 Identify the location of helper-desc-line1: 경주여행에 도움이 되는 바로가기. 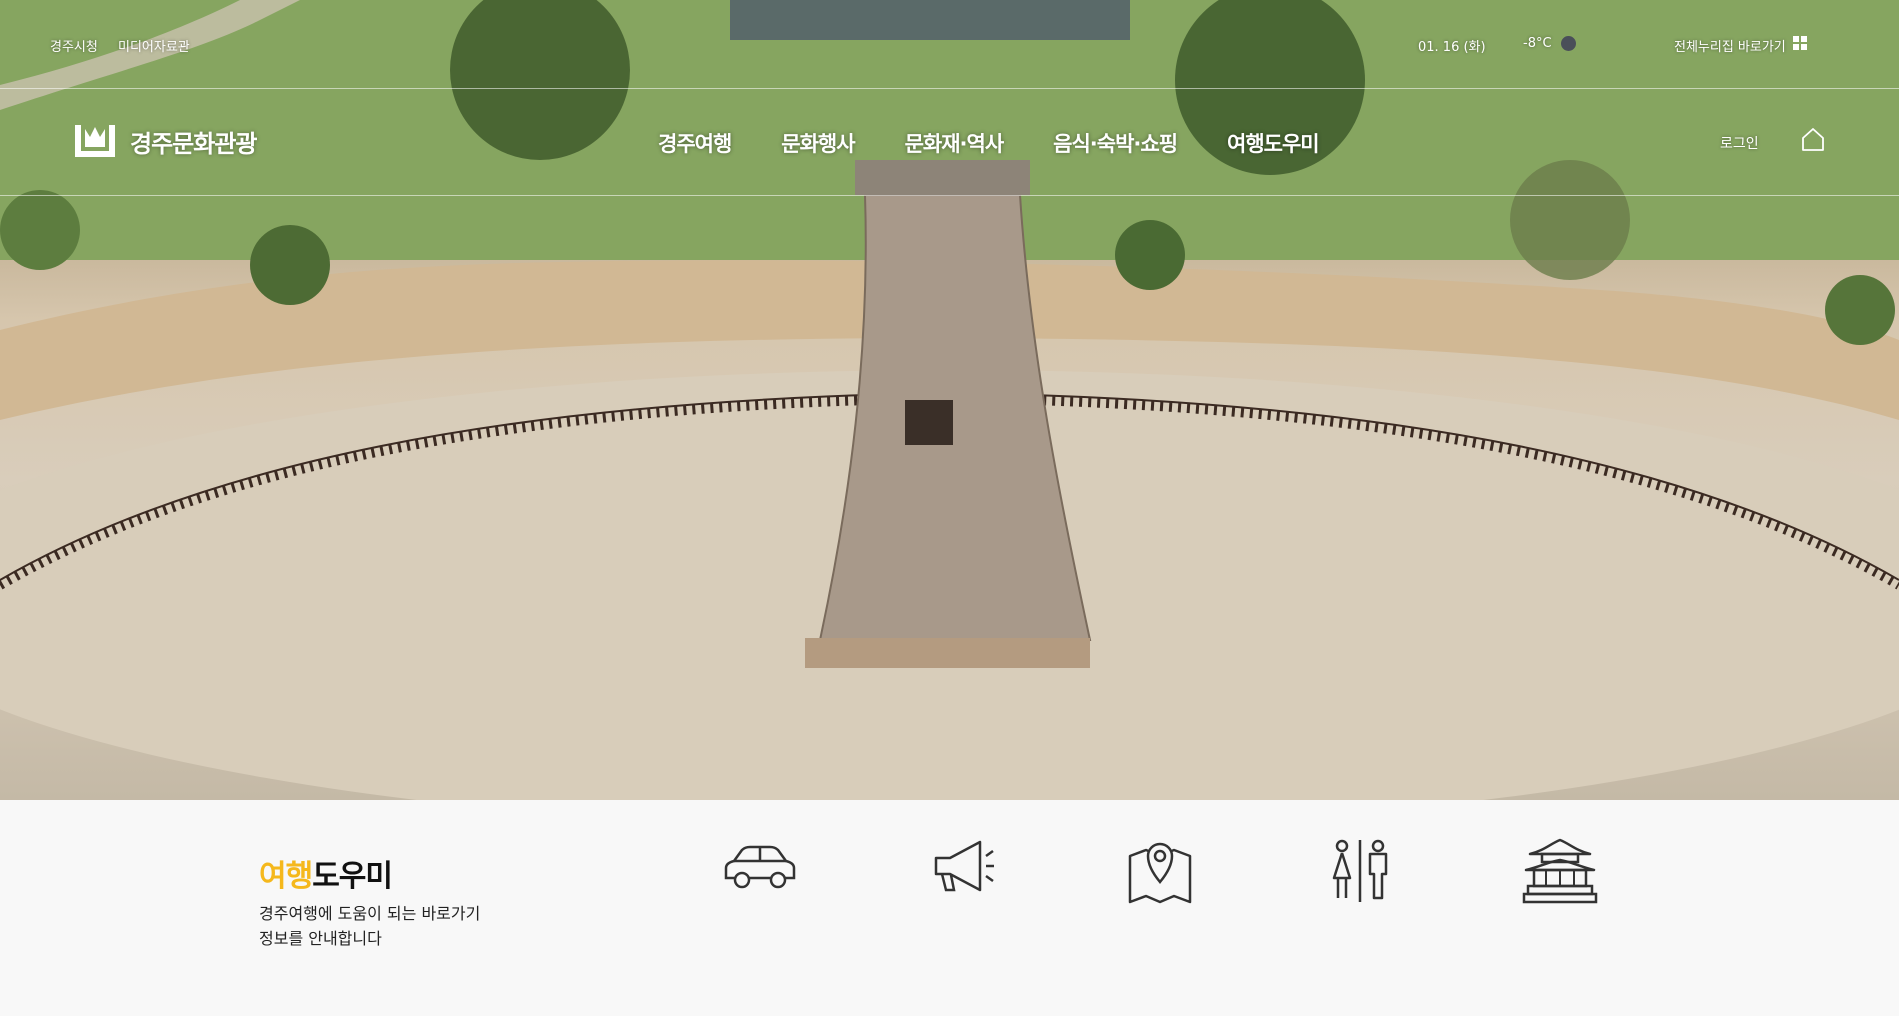
(370, 913).